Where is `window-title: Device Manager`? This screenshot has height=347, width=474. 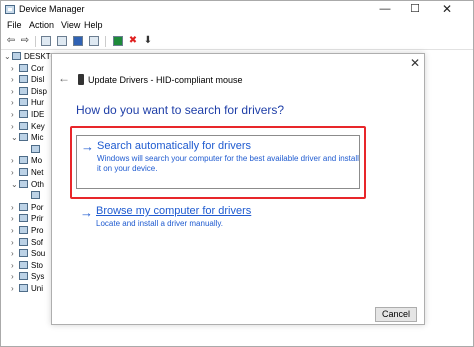 window-title: Device Manager is located at coordinates (52, 9).